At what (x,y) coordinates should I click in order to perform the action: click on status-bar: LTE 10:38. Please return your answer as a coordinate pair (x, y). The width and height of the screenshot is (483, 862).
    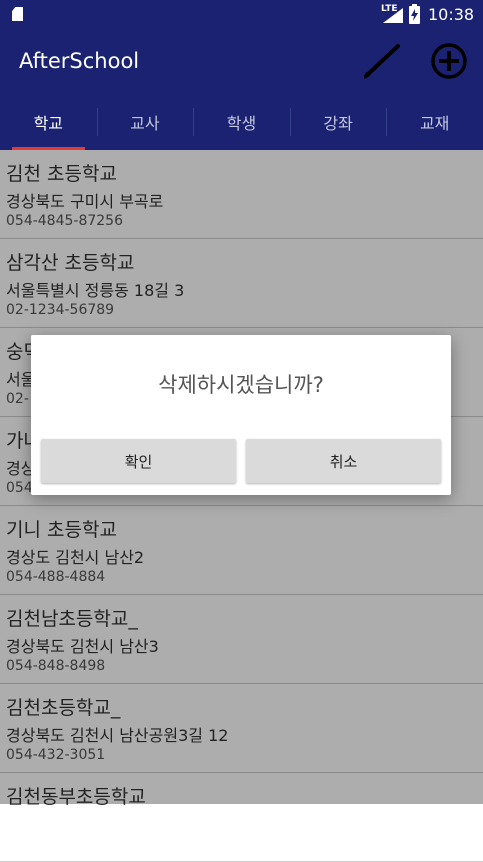
    Looking at the image, I should click on (241, 15).